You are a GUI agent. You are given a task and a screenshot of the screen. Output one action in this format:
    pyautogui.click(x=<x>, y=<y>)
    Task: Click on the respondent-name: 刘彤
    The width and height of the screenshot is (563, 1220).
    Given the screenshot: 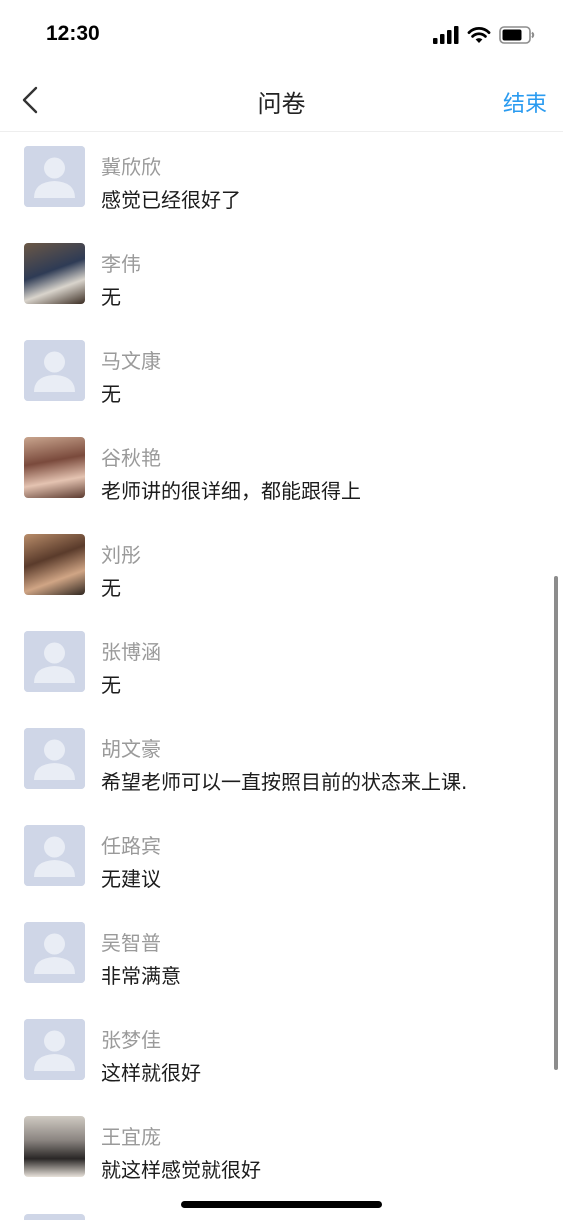 What is the action you would take?
    pyautogui.click(x=121, y=555)
    